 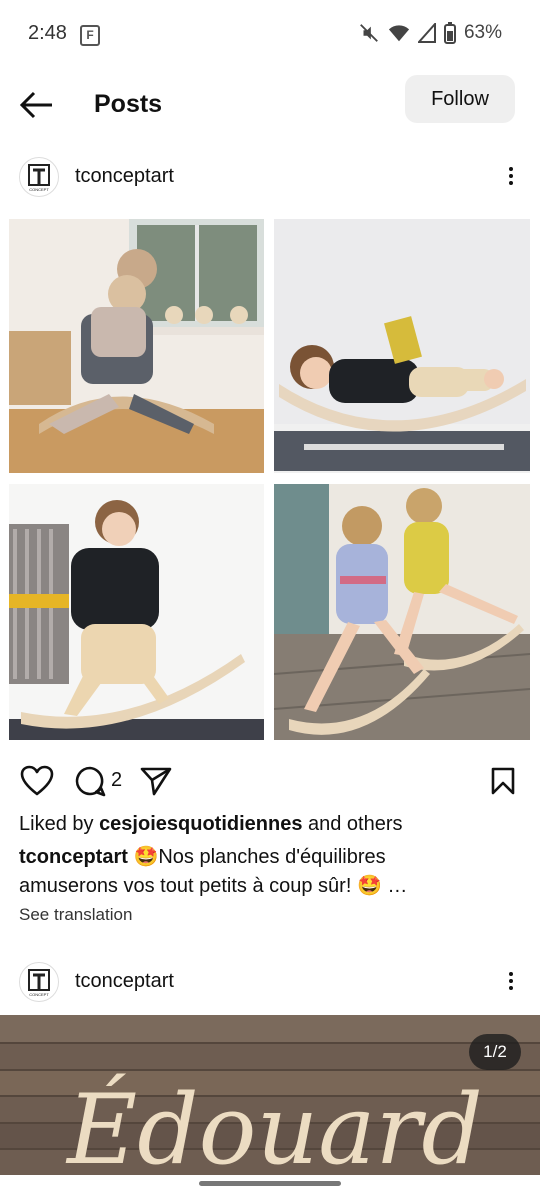 I want to click on post-image-2: Édouard, so click(x=270, y=1095).